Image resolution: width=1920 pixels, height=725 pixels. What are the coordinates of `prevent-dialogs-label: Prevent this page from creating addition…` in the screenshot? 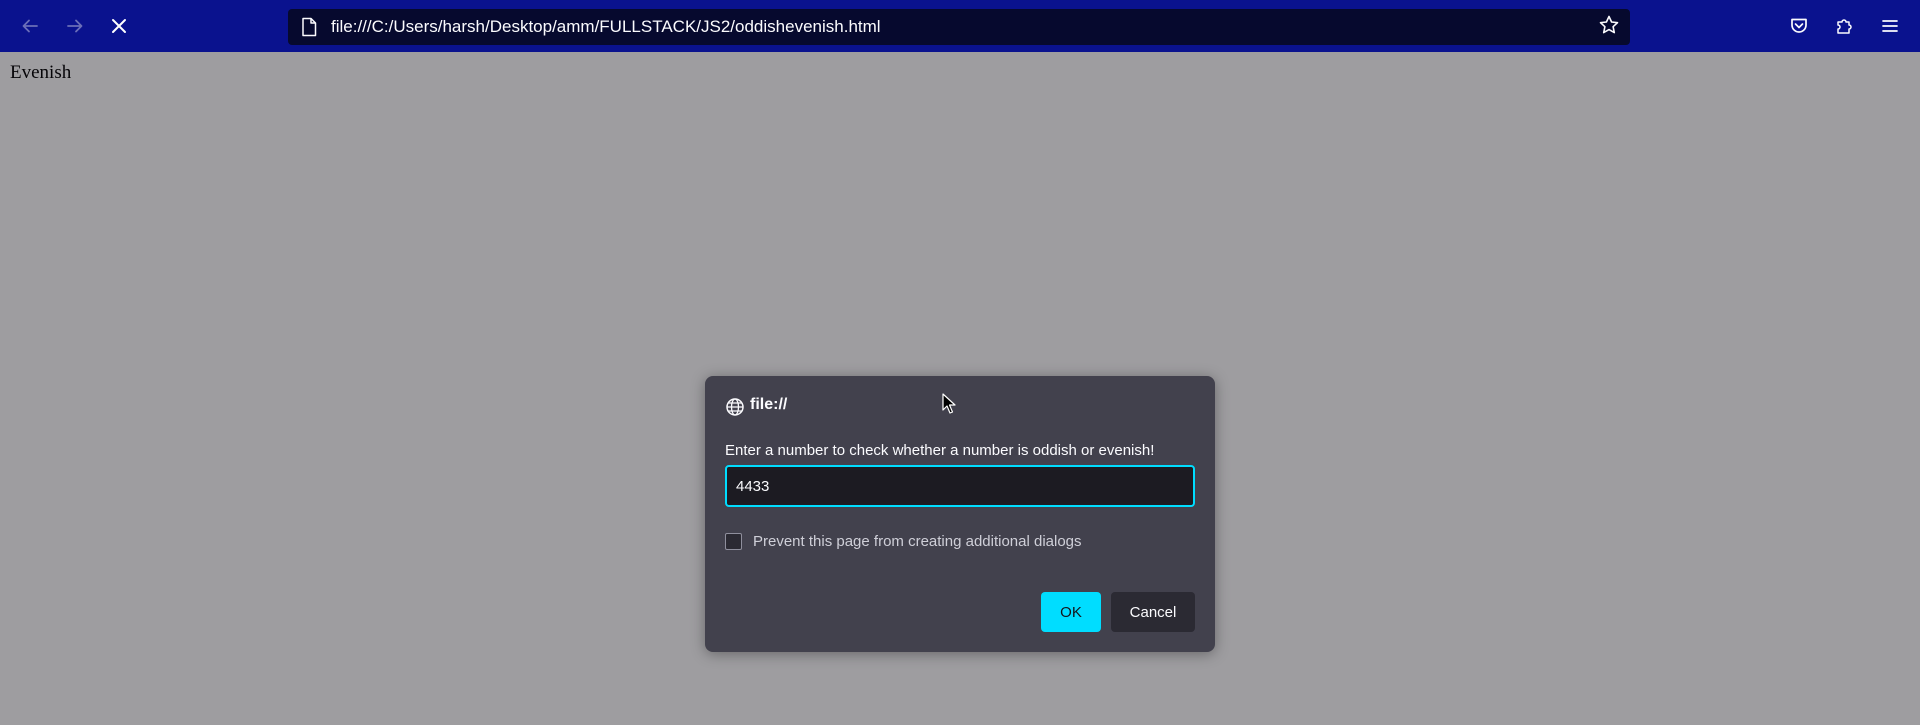 It's located at (917, 541).